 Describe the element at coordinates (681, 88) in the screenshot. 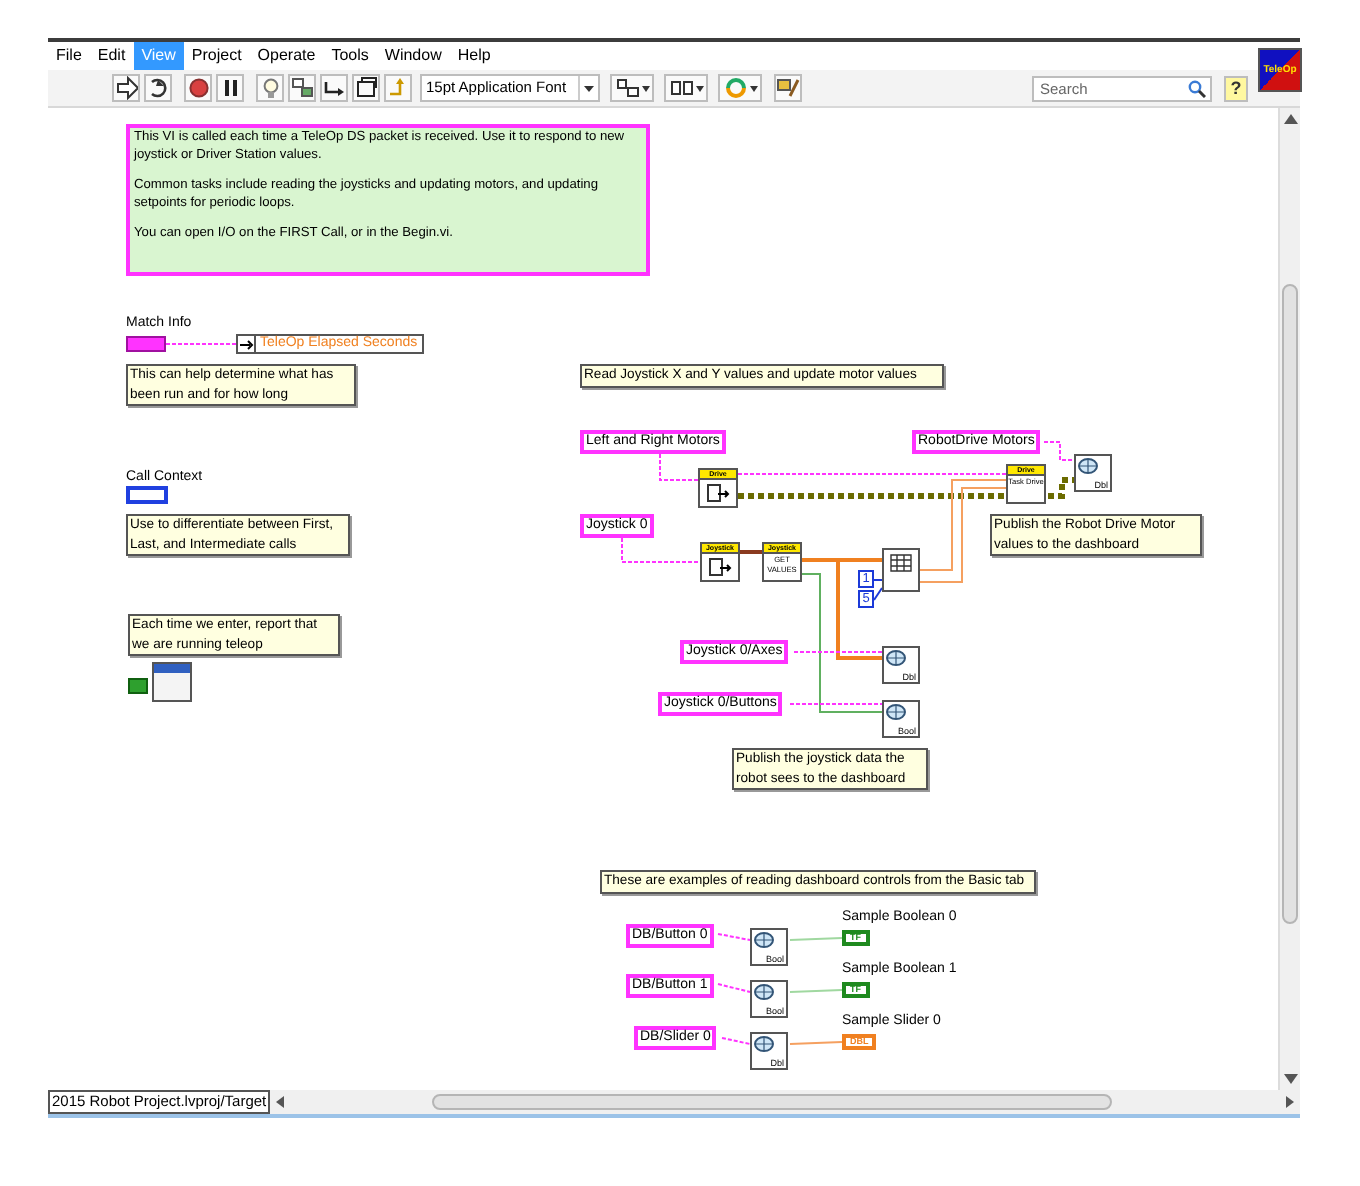

I see `distribute-icon` at that location.